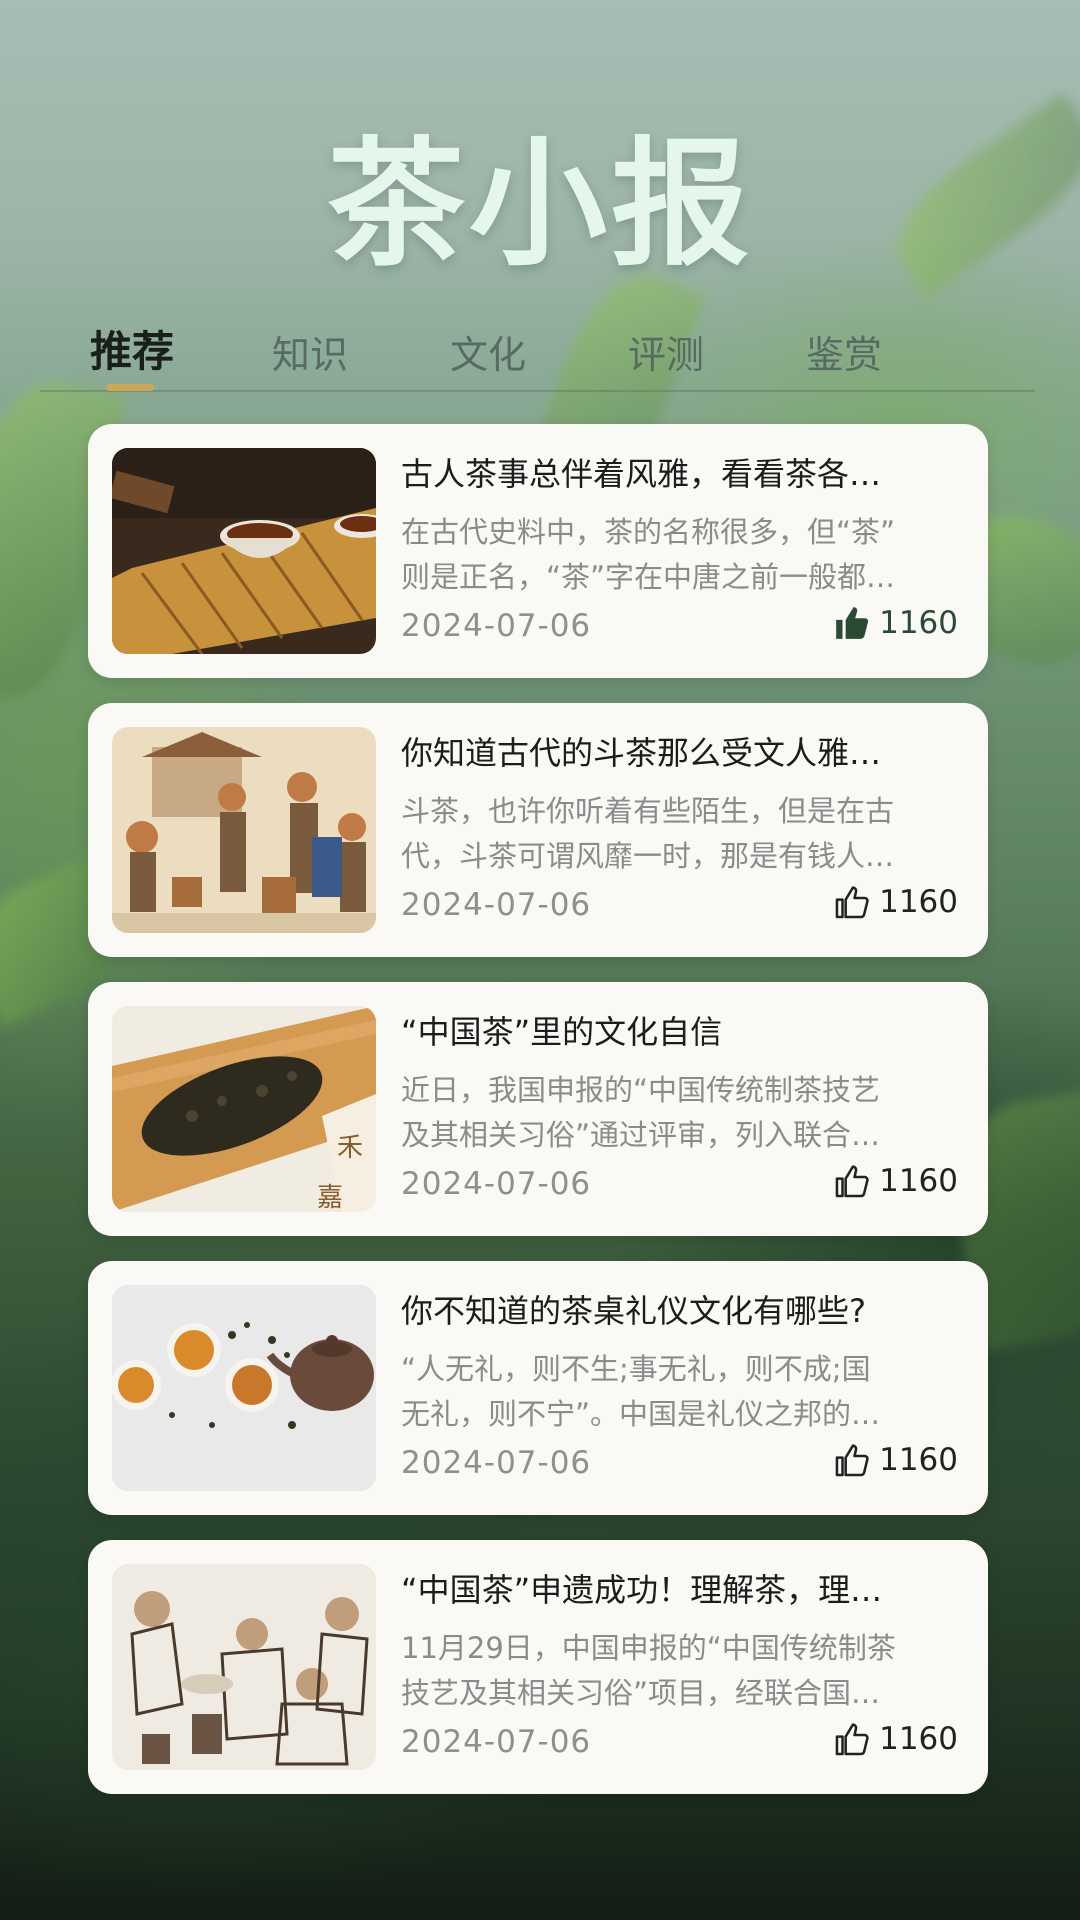  What do you see at coordinates (673, 1311) in the screenshot?
I see `article-title: 你不知道的茶桌礼仪文化有哪些?` at bounding box center [673, 1311].